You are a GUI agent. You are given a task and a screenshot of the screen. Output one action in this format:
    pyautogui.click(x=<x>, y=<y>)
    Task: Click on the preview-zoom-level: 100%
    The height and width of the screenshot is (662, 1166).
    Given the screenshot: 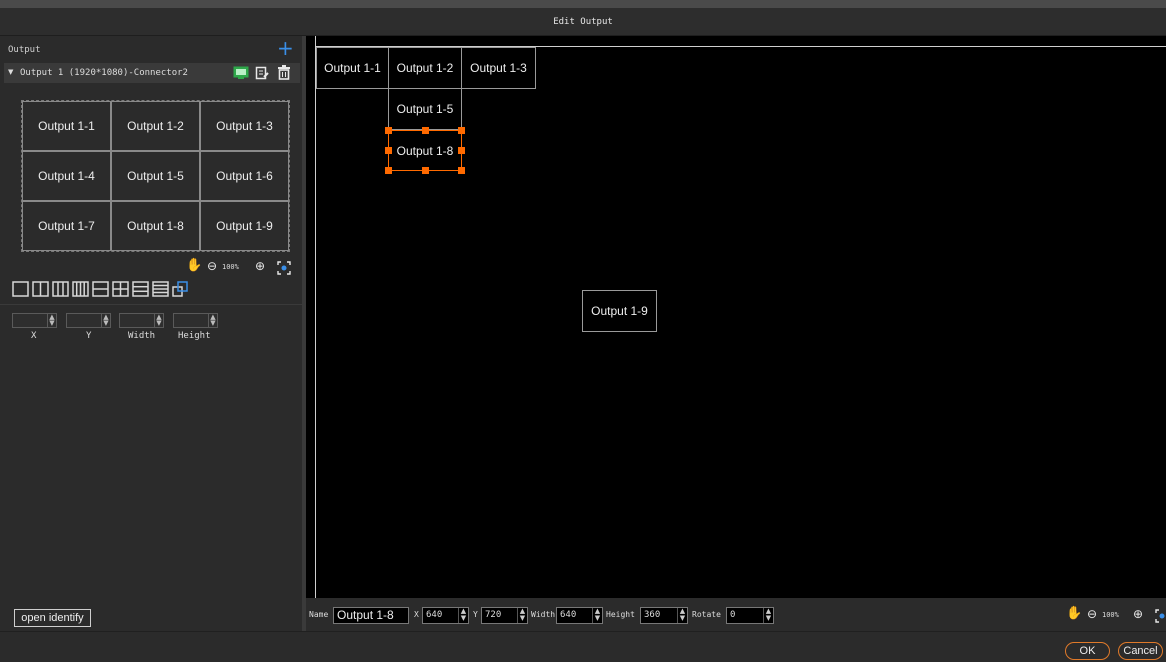 What is the action you would take?
    pyautogui.click(x=230, y=267)
    